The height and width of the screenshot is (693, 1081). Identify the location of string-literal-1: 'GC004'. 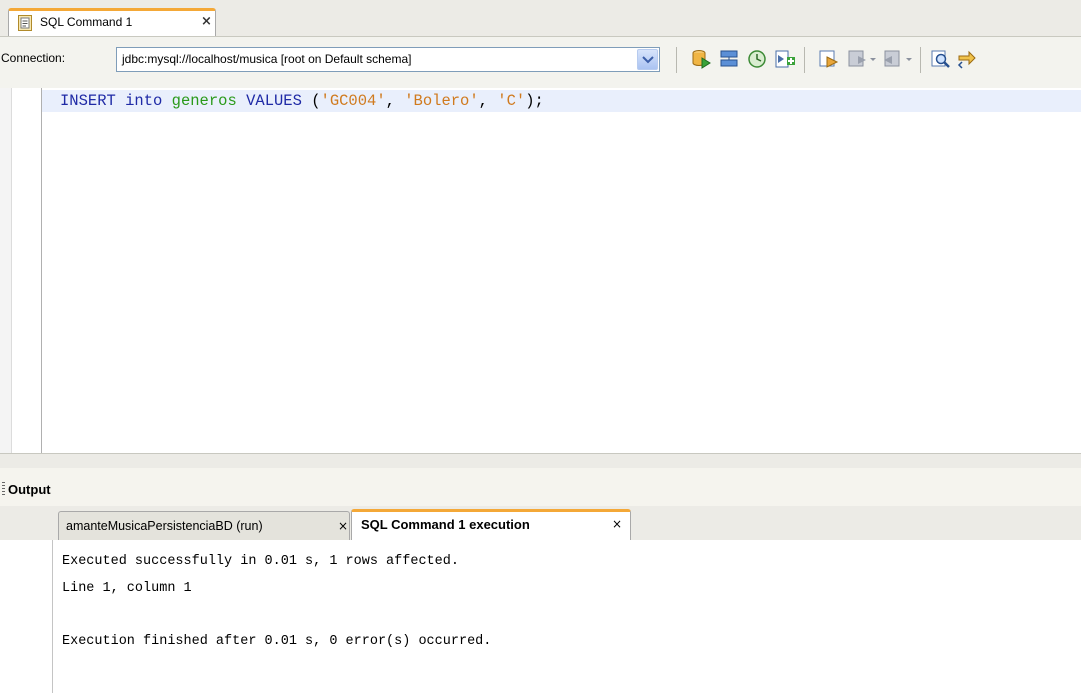
(353, 101).